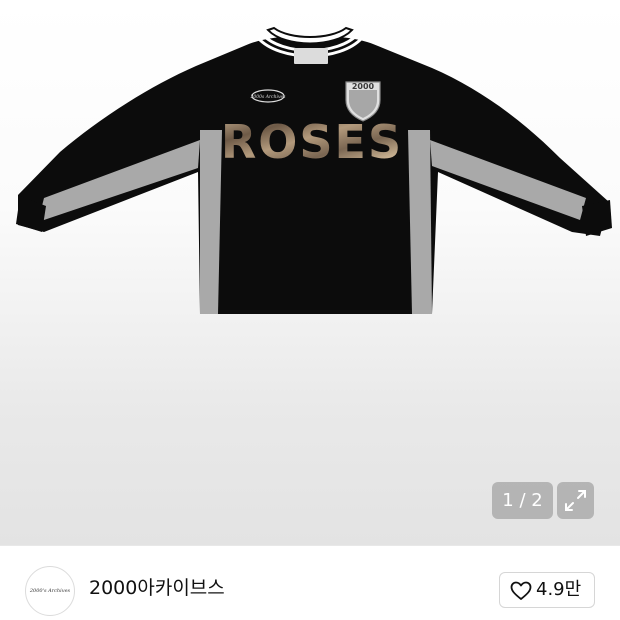 The height and width of the screenshot is (620, 620). What do you see at coordinates (363, 86) in the screenshot?
I see `badge-number: 2000` at bounding box center [363, 86].